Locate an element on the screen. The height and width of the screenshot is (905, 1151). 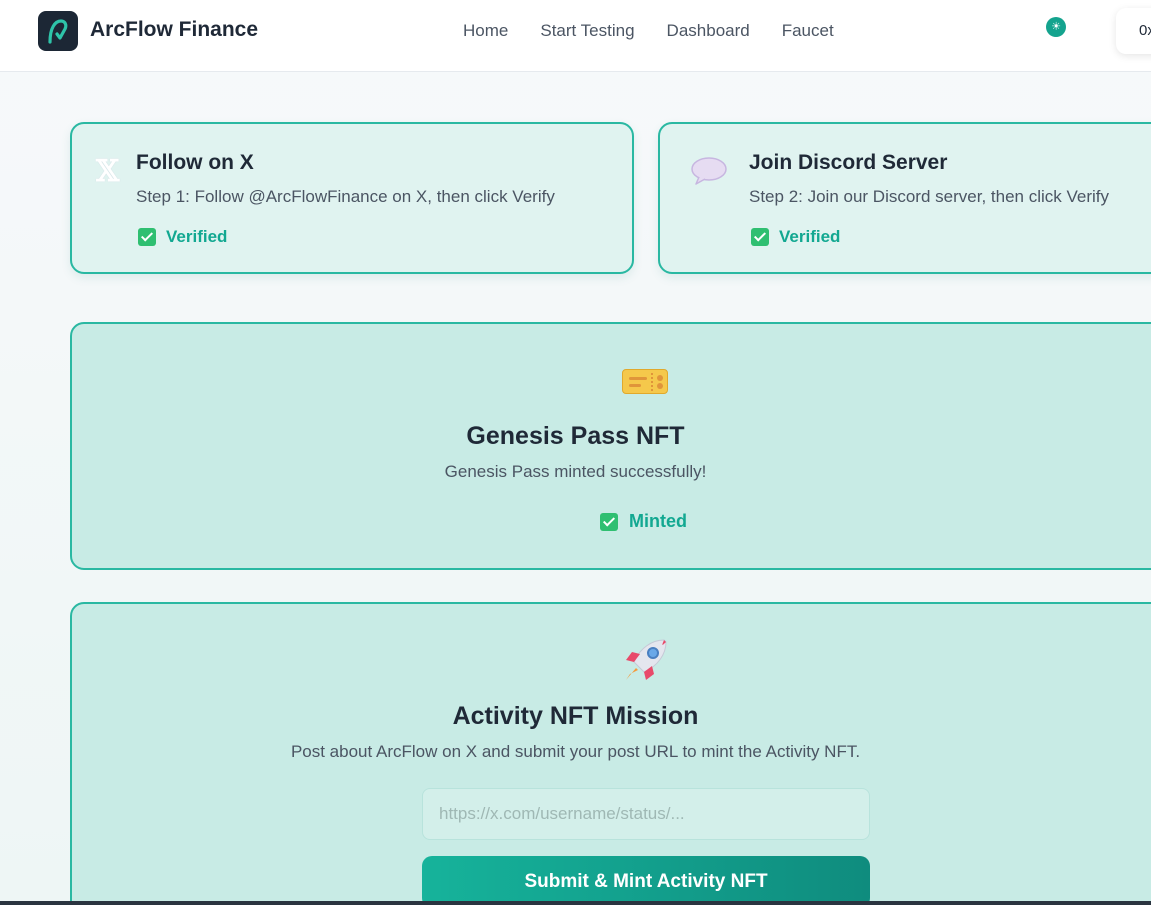
minted-status: Minted is located at coordinates (643, 521).